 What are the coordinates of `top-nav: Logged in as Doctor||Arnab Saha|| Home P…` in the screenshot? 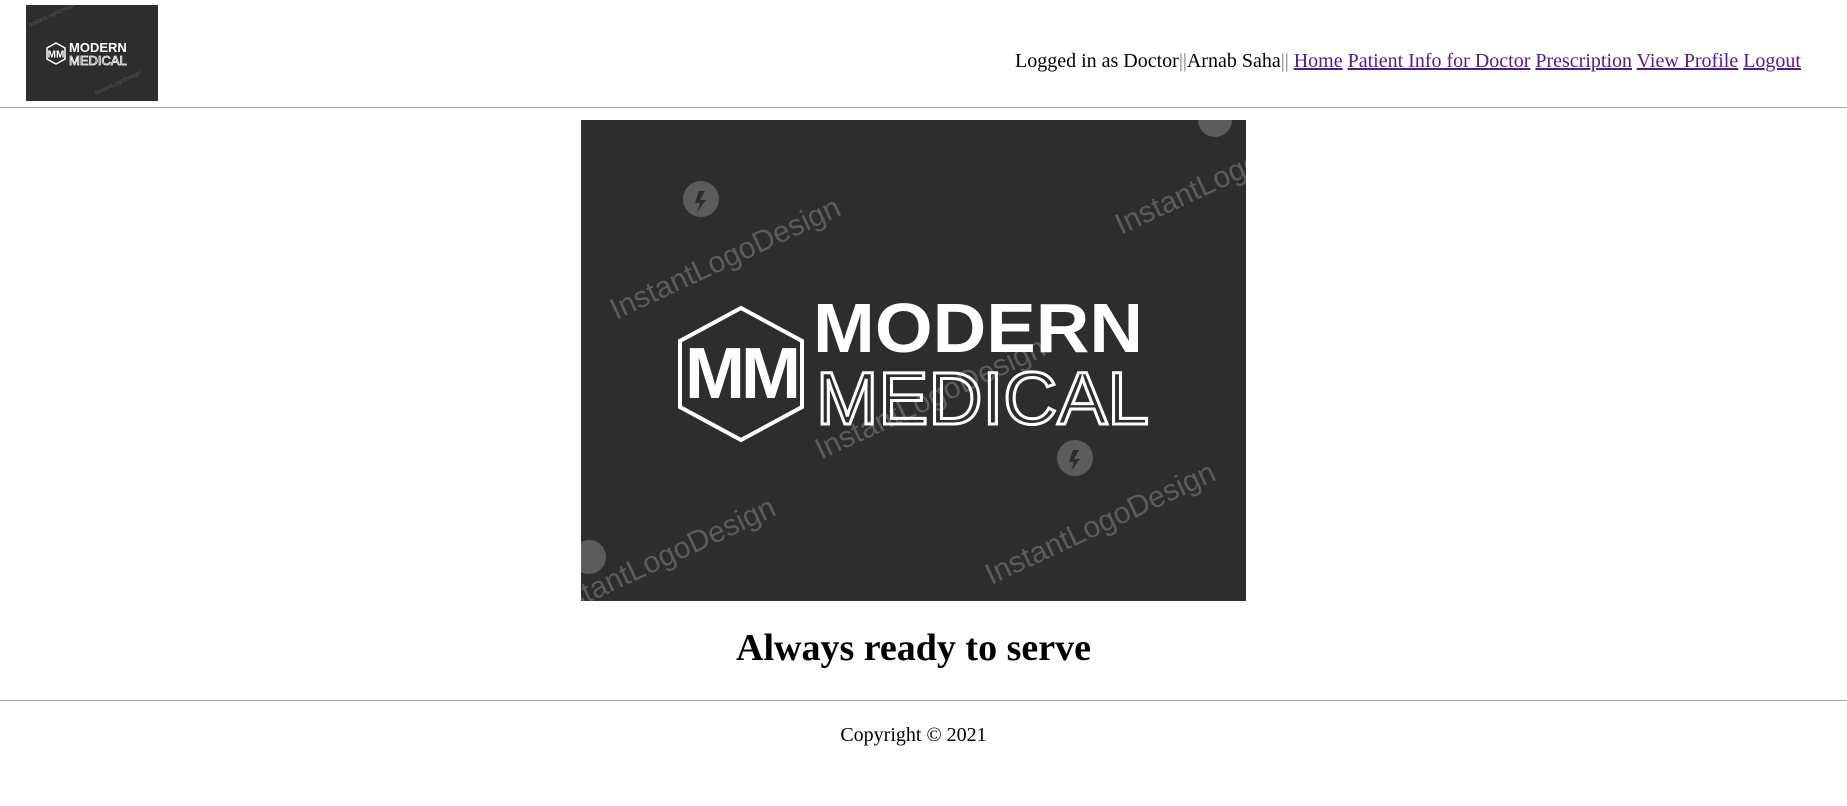 It's located at (1408, 61).